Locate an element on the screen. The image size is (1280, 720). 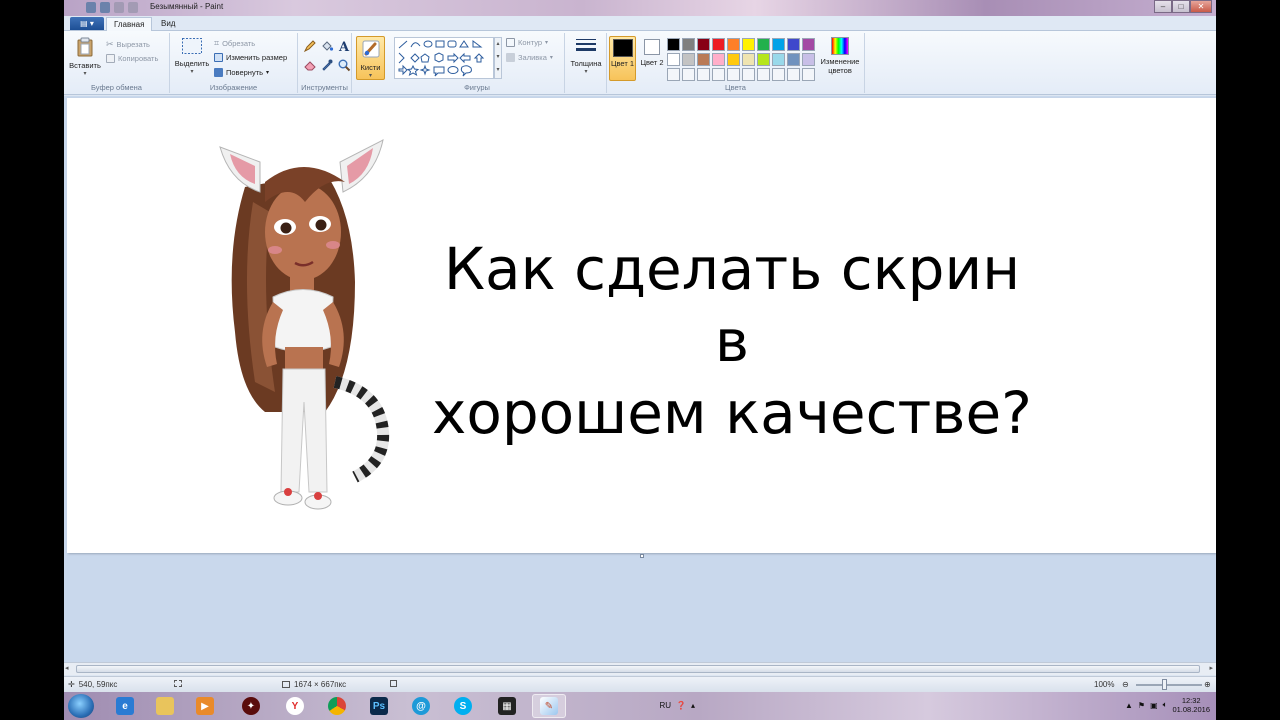
photoshop-icon: Ps is located at coordinates (379, 706).